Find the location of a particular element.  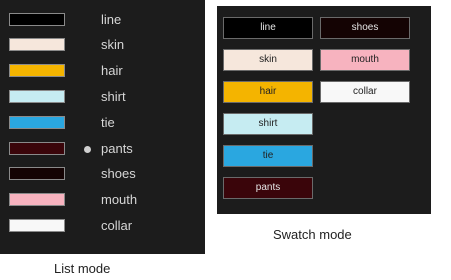

color-chip-mouth is located at coordinates (37, 199).